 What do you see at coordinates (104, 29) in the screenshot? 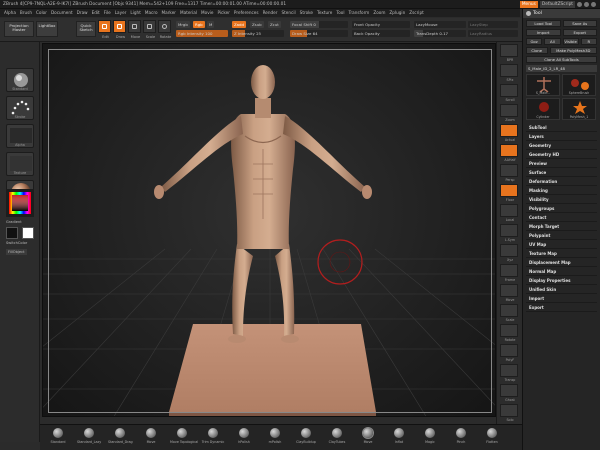
I see `edit-mode-button: Edit` at bounding box center [104, 29].